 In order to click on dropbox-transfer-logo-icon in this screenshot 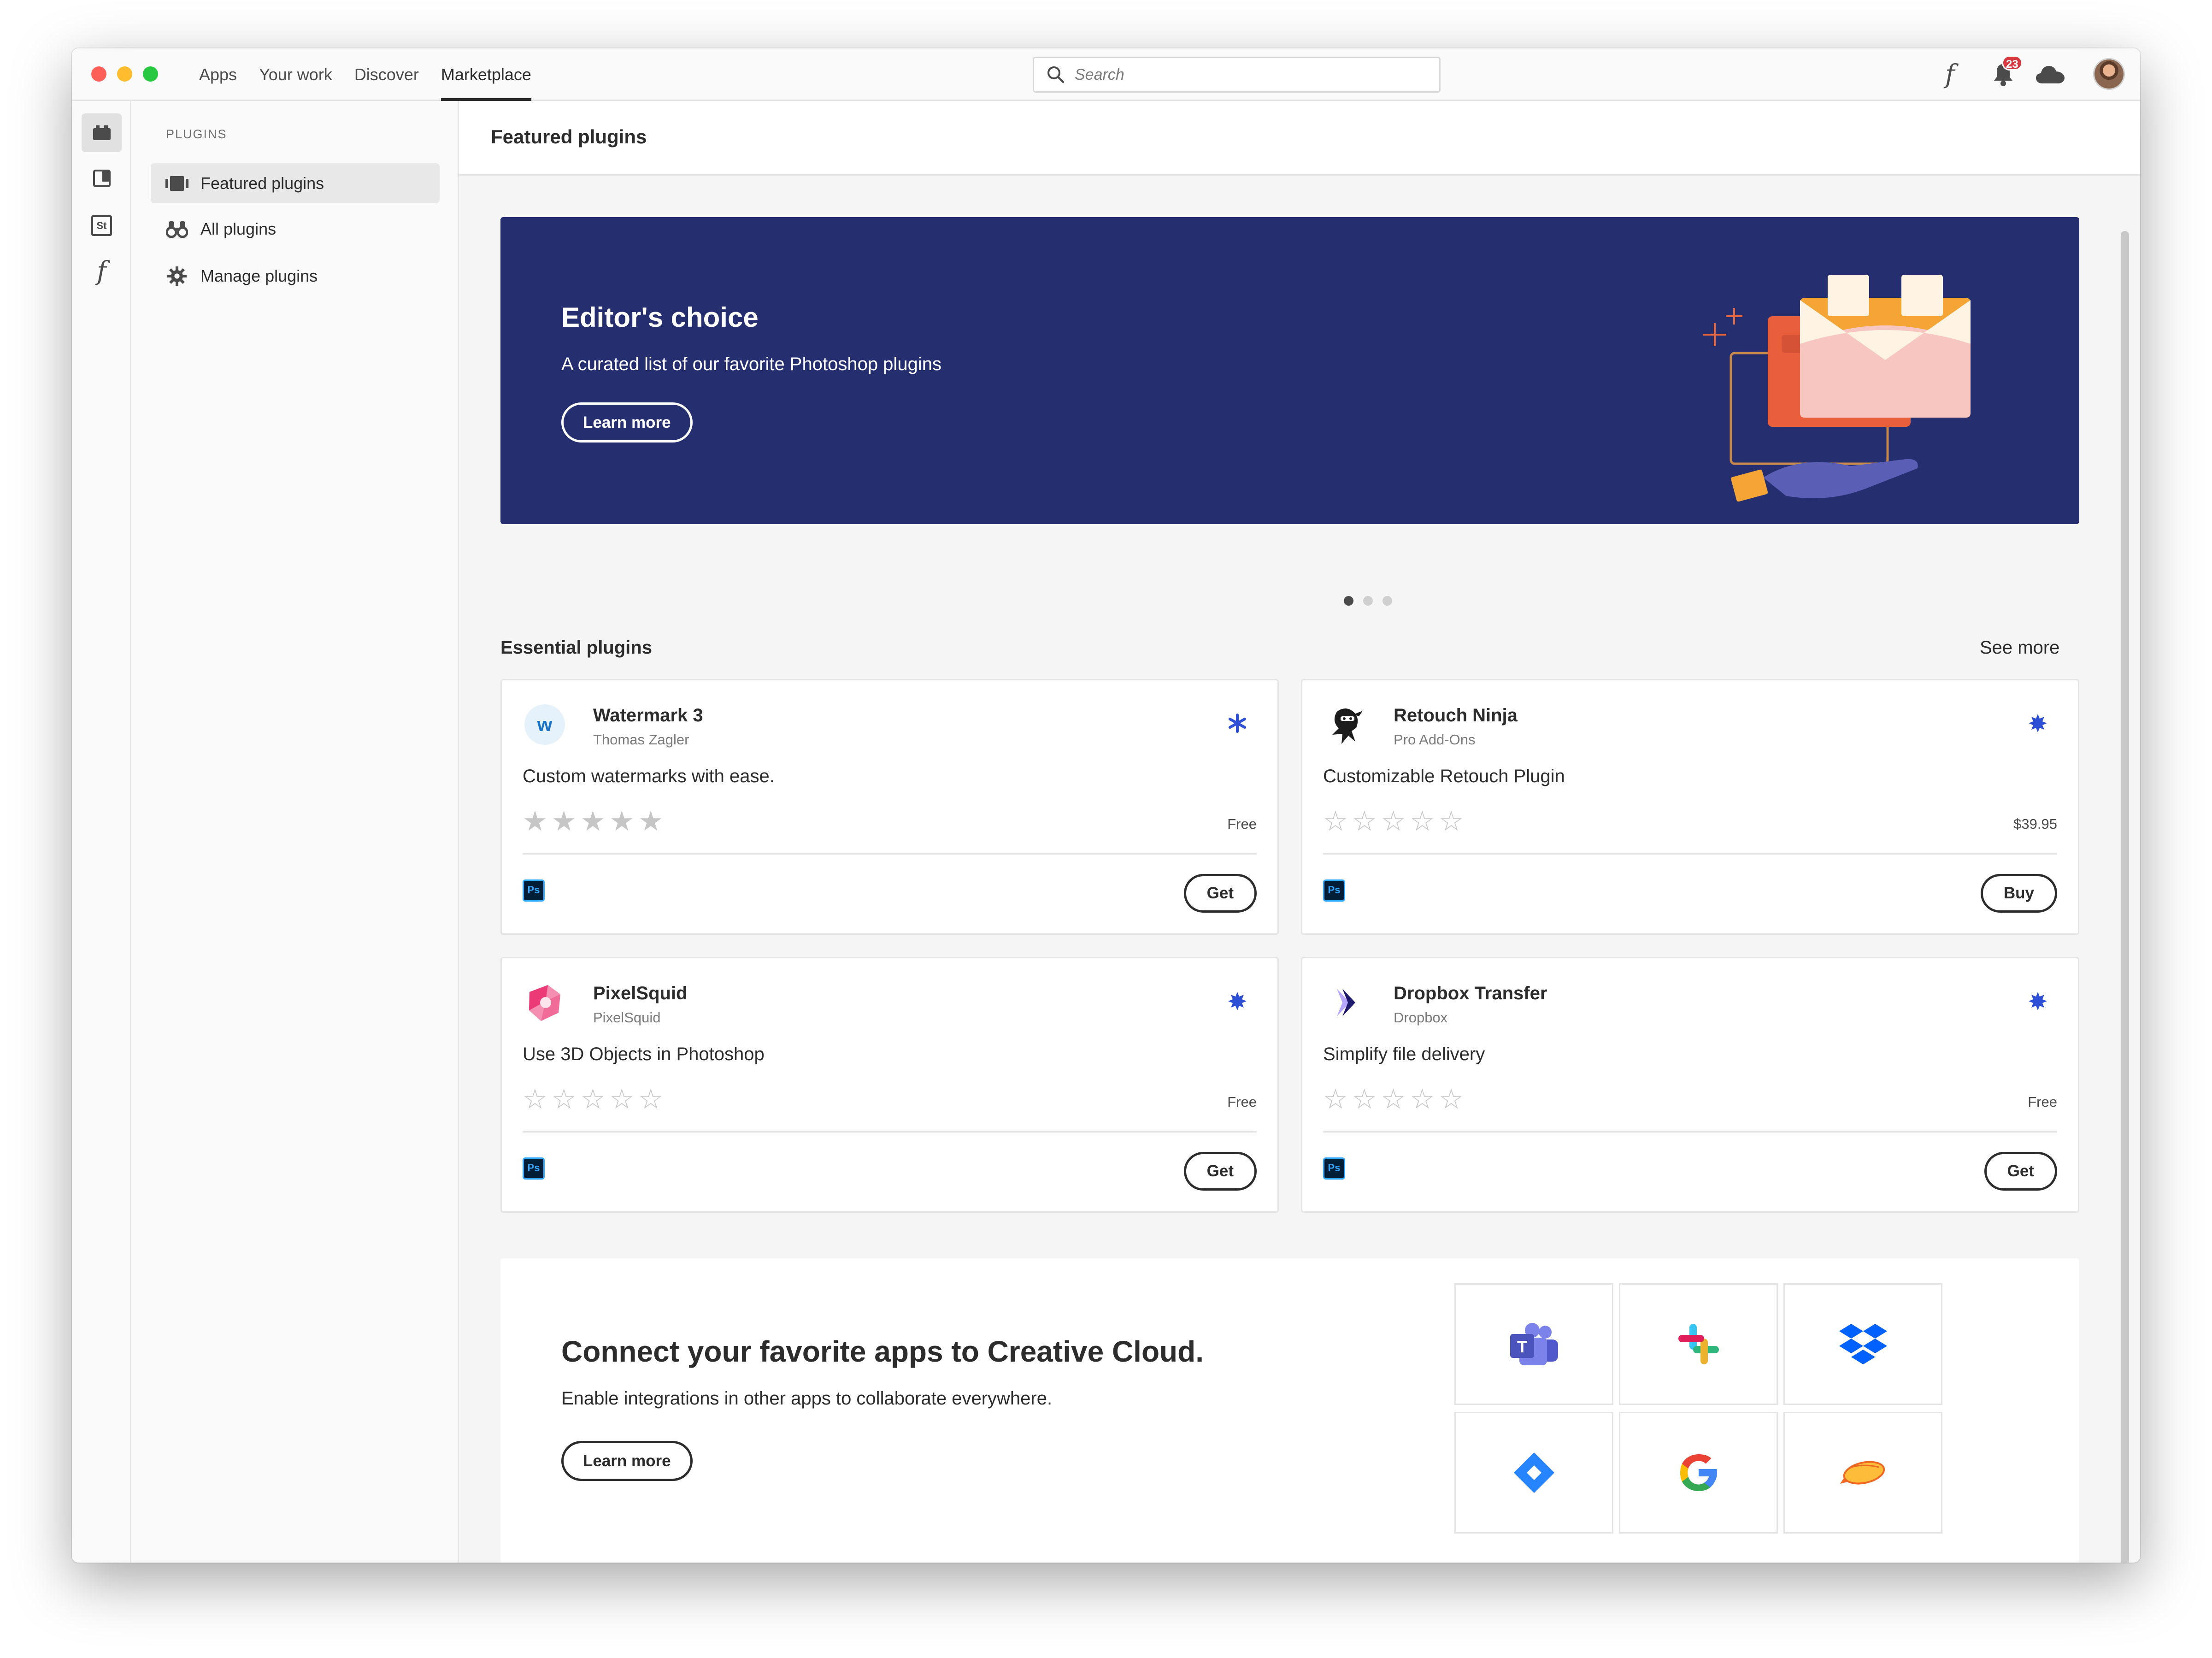, I will do `click(1346, 1002)`.